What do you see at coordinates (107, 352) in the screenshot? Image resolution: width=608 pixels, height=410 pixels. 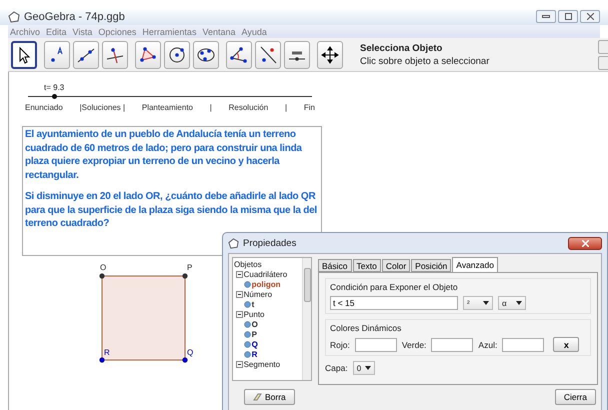 I see `point-label: R` at bounding box center [107, 352].